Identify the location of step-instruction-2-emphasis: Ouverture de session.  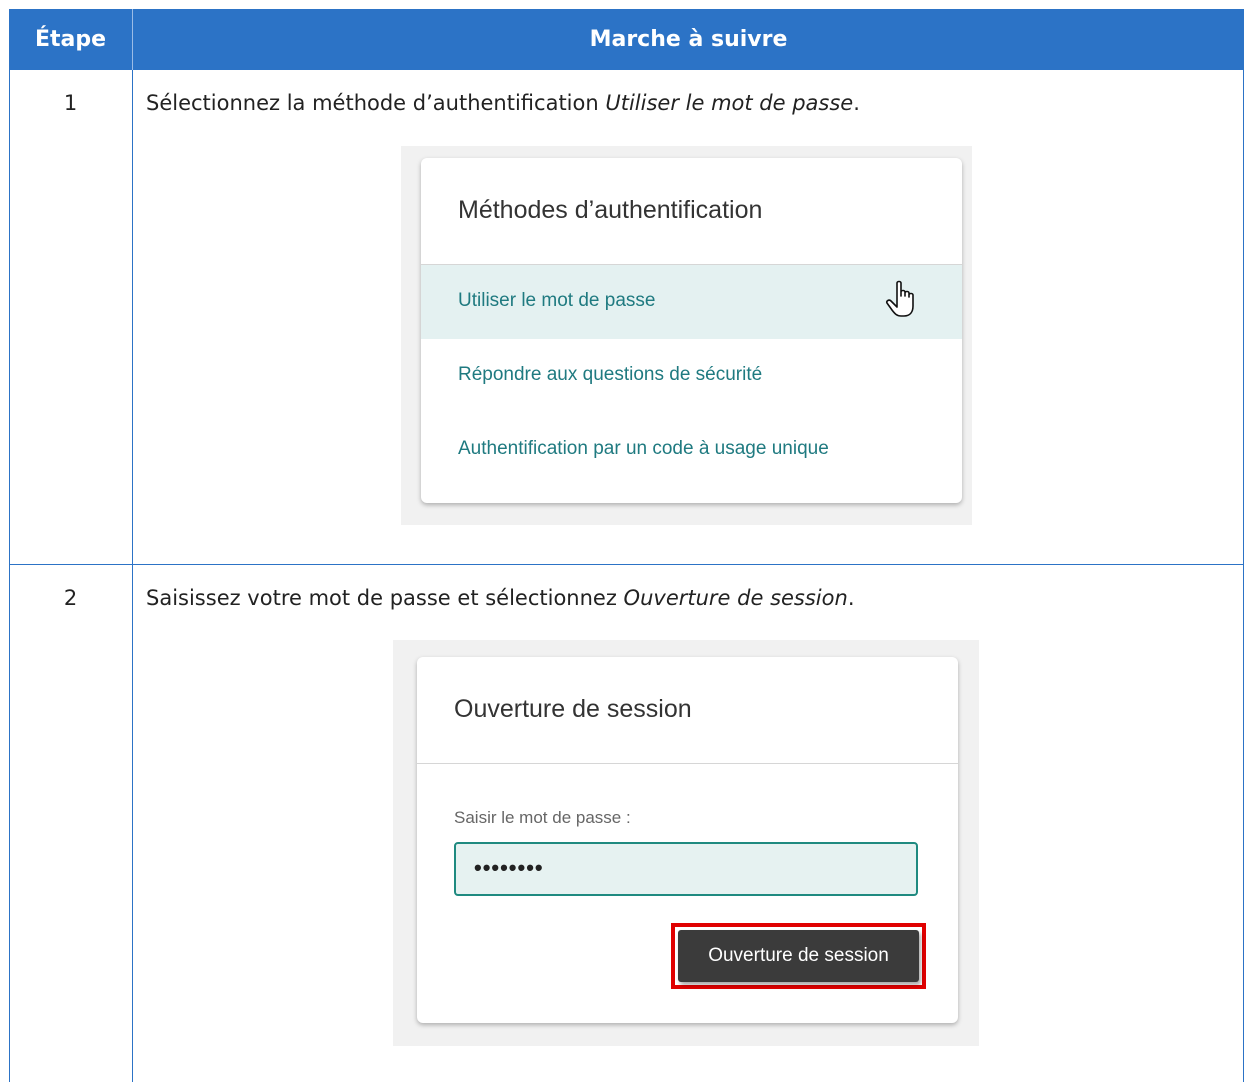
(735, 598).